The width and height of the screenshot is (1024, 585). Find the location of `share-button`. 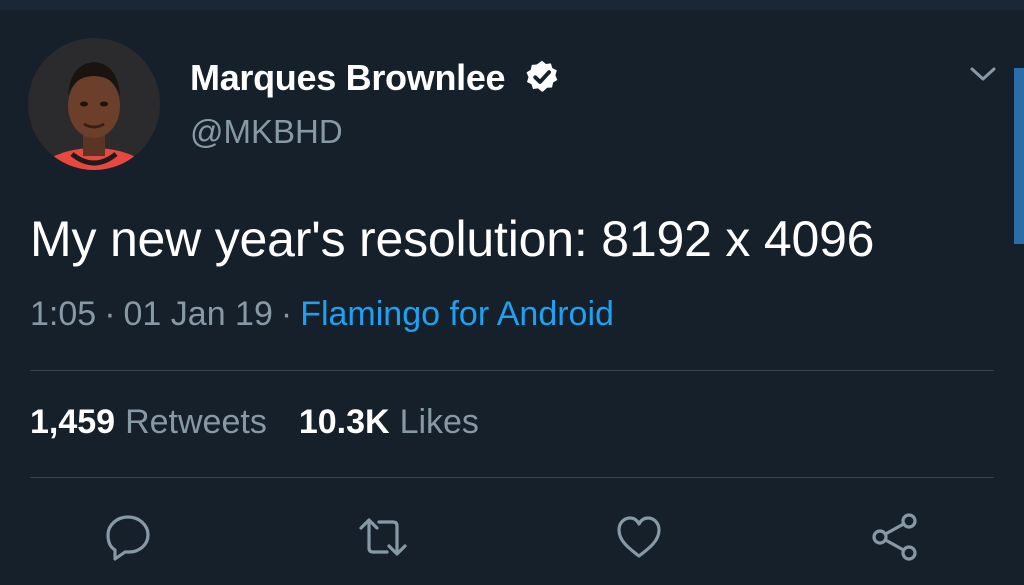

share-button is located at coordinates (895, 537).